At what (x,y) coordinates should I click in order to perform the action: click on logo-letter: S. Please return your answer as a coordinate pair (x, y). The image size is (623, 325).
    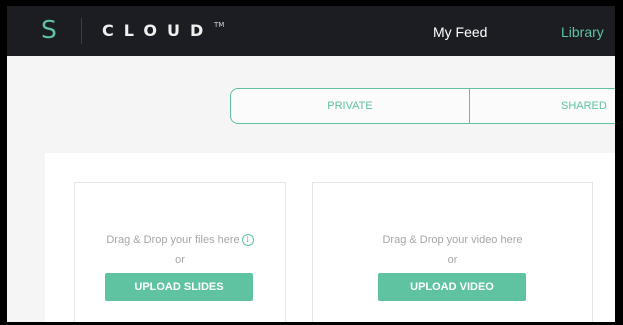
    Looking at the image, I should click on (49, 30).